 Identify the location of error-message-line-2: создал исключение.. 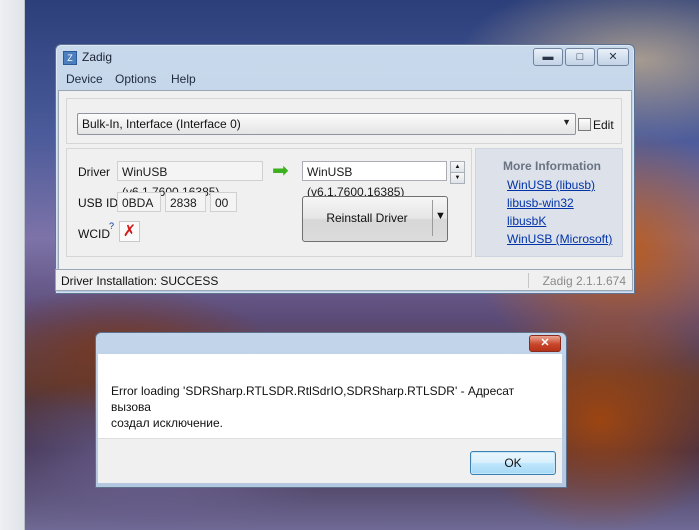
(167, 423).